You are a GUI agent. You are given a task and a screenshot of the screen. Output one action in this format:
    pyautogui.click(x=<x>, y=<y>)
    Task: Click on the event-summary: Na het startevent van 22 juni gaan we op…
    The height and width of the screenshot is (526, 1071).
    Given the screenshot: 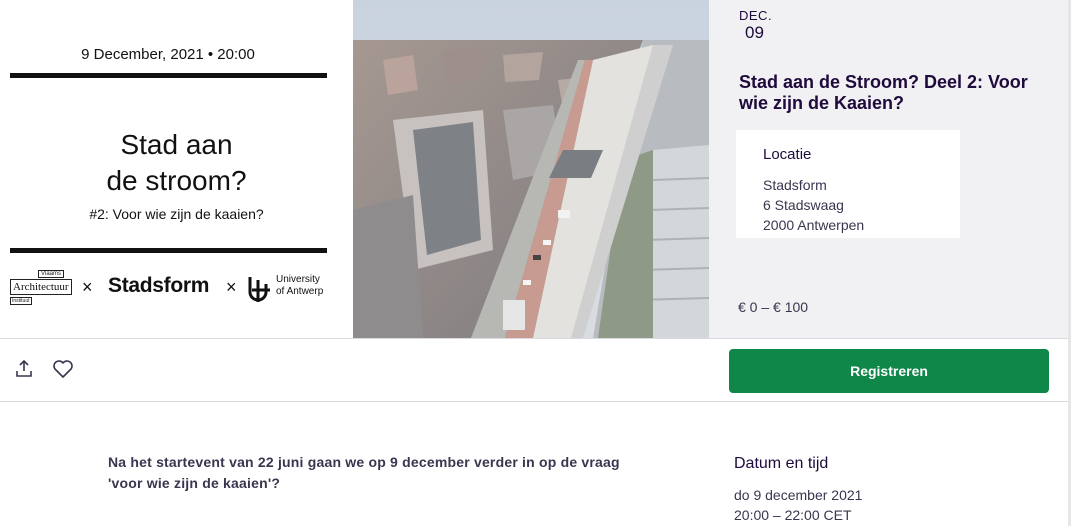 What is the action you would take?
    pyautogui.click(x=364, y=472)
    